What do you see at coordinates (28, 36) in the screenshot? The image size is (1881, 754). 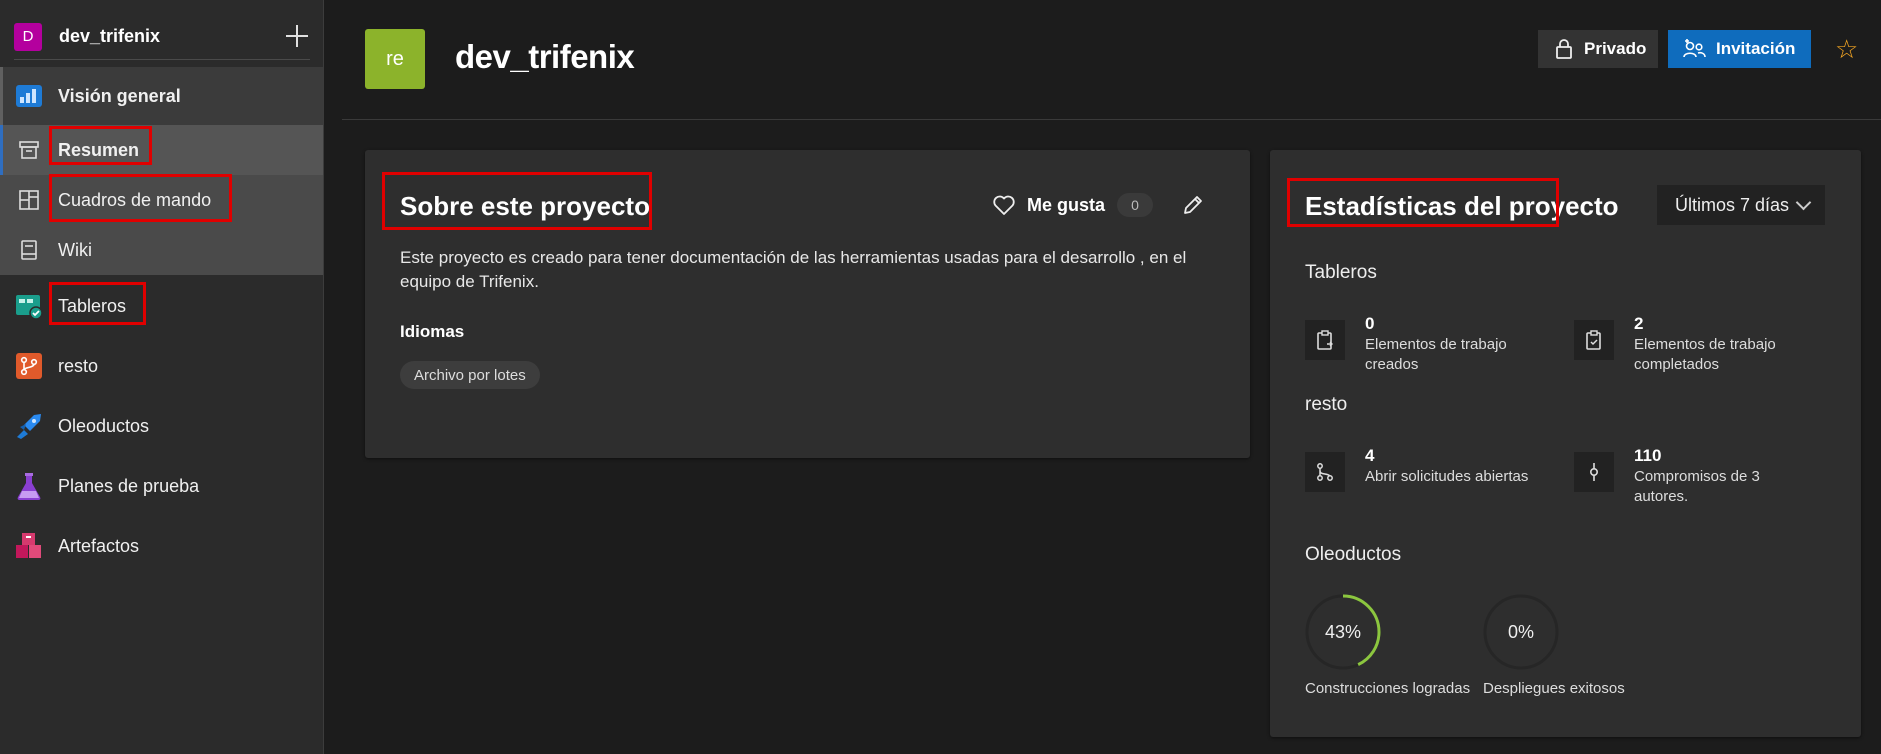 I see `org-avatar: D` at bounding box center [28, 36].